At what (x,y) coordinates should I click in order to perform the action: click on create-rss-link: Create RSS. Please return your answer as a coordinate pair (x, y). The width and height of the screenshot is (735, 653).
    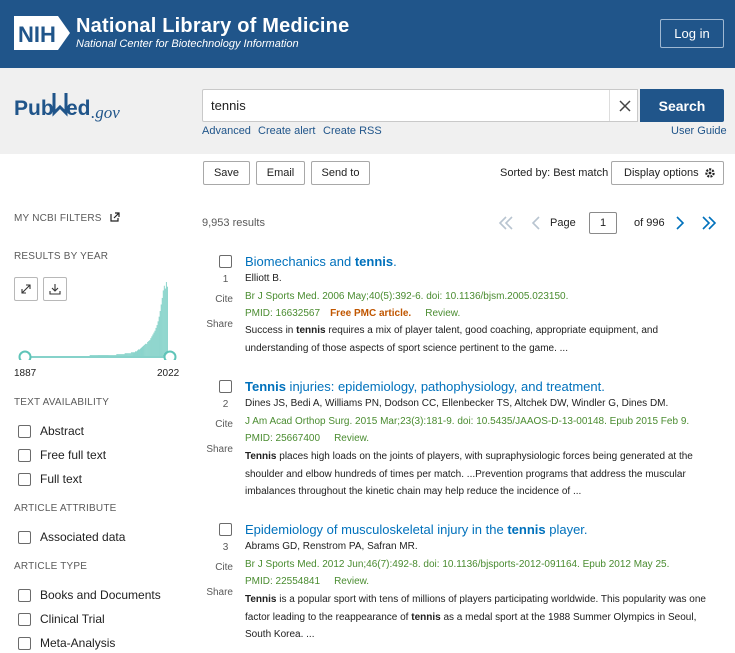
    Looking at the image, I should click on (352, 131).